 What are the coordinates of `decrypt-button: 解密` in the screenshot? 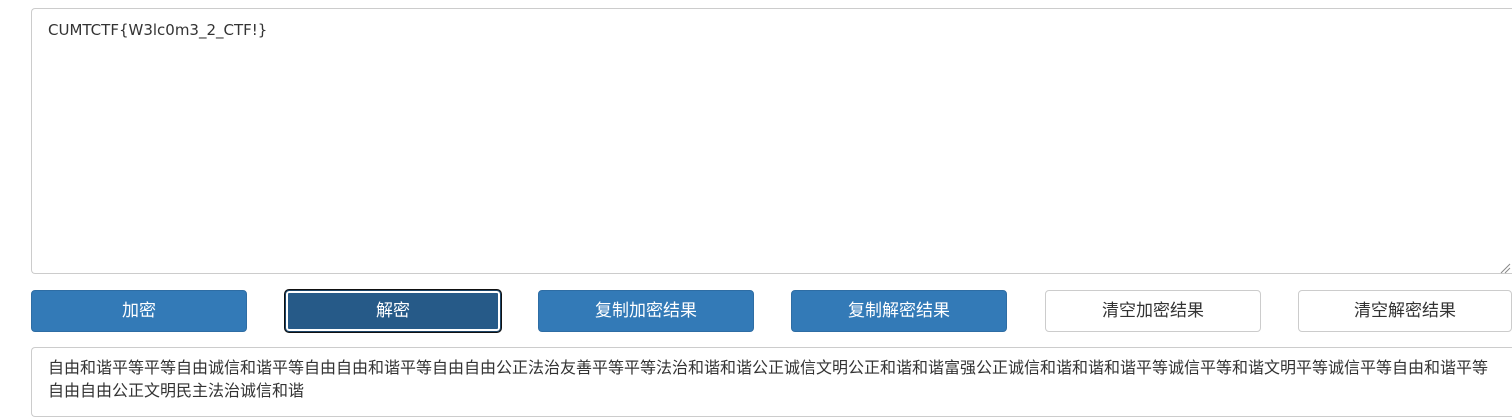 It's located at (393, 311).